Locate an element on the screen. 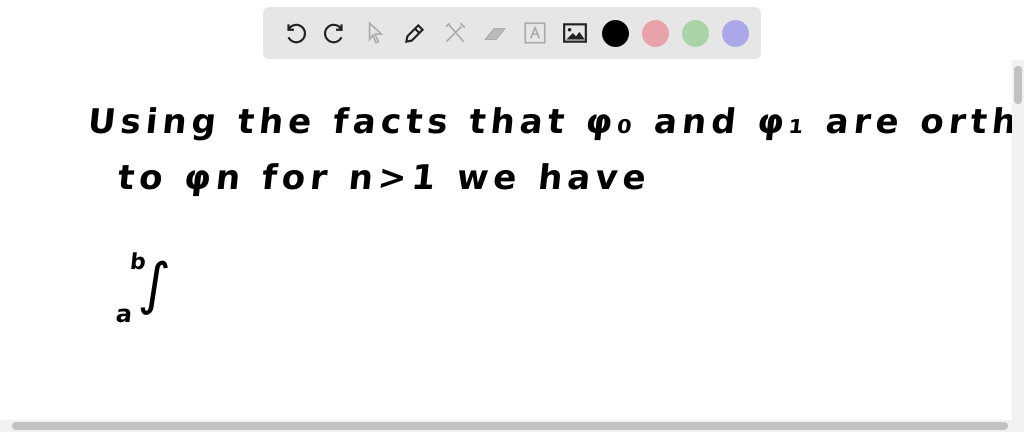 The width and height of the screenshot is (1024, 432). redo-icon is located at coordinates (333, 33).